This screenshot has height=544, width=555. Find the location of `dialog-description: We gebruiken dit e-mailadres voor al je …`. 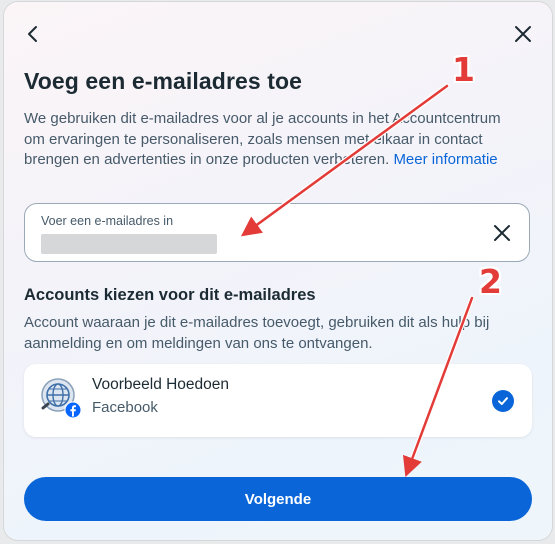

dialog-description: We gebruiken dit e-mailadres voor al je … is located at coordinates (274, 140).